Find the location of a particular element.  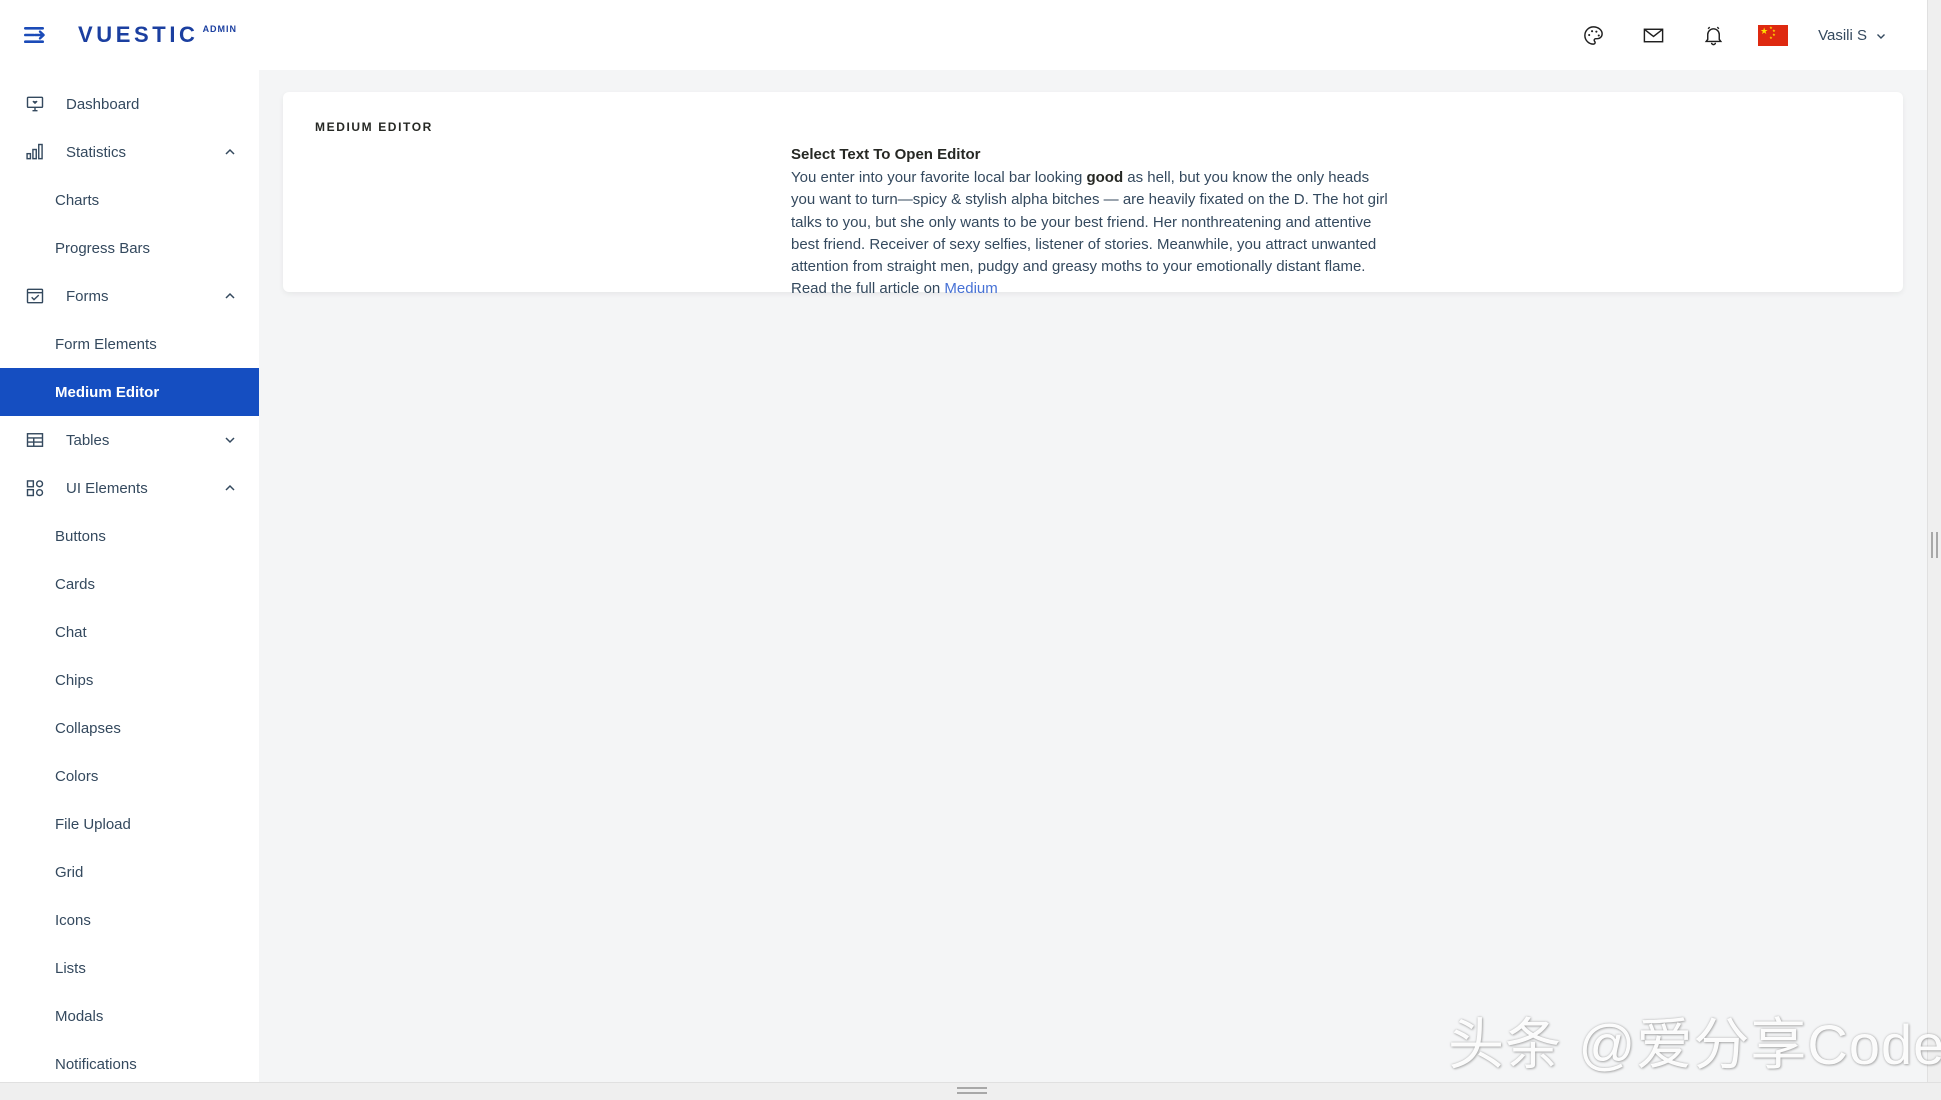

brand-logo: VUESTIC ADMIN is located at coordinates (157, 35).